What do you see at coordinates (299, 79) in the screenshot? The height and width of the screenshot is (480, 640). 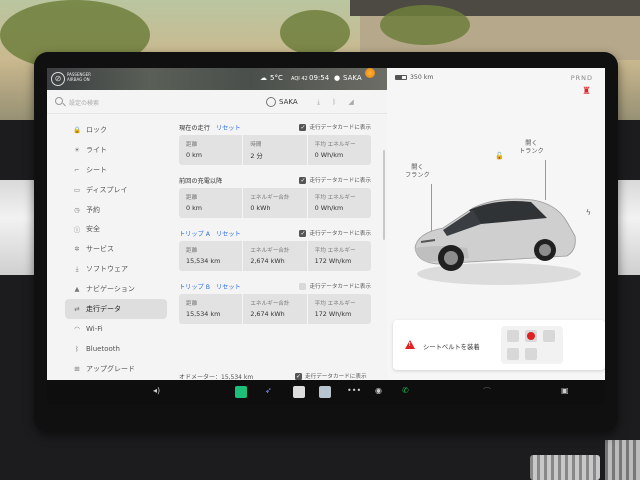 I see `aqi: AQI 42` at bounding box center [299, 79].